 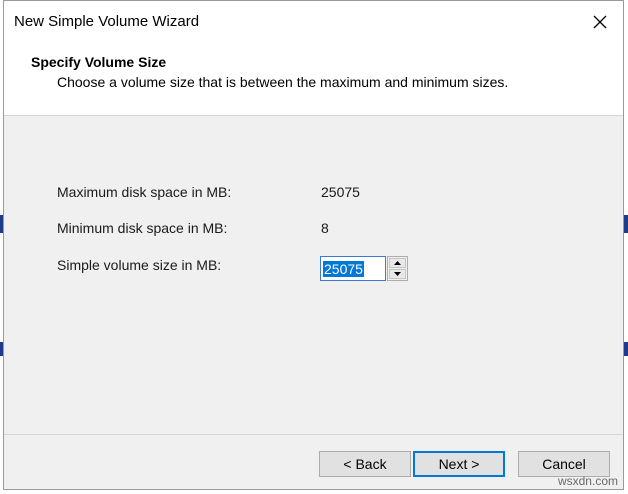 I want to click on triangle-down-icon, so click(x=397, y=274).